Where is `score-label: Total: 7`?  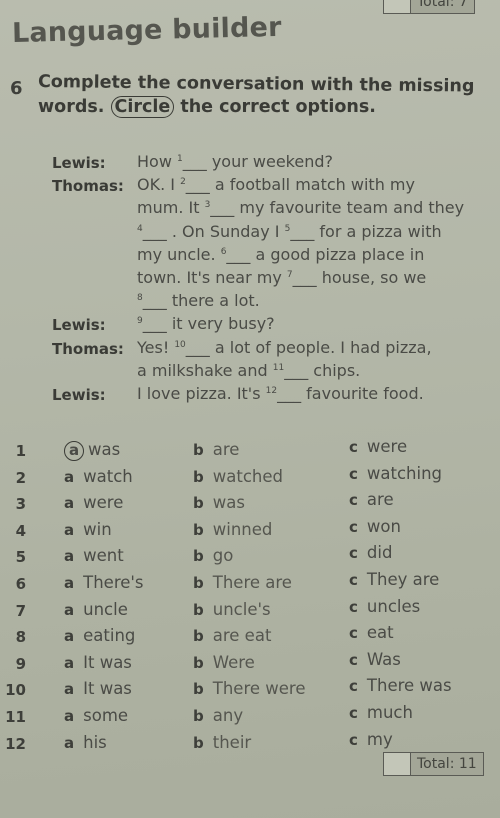
score-label: Total: 7 is located at coordinates (442, 6).